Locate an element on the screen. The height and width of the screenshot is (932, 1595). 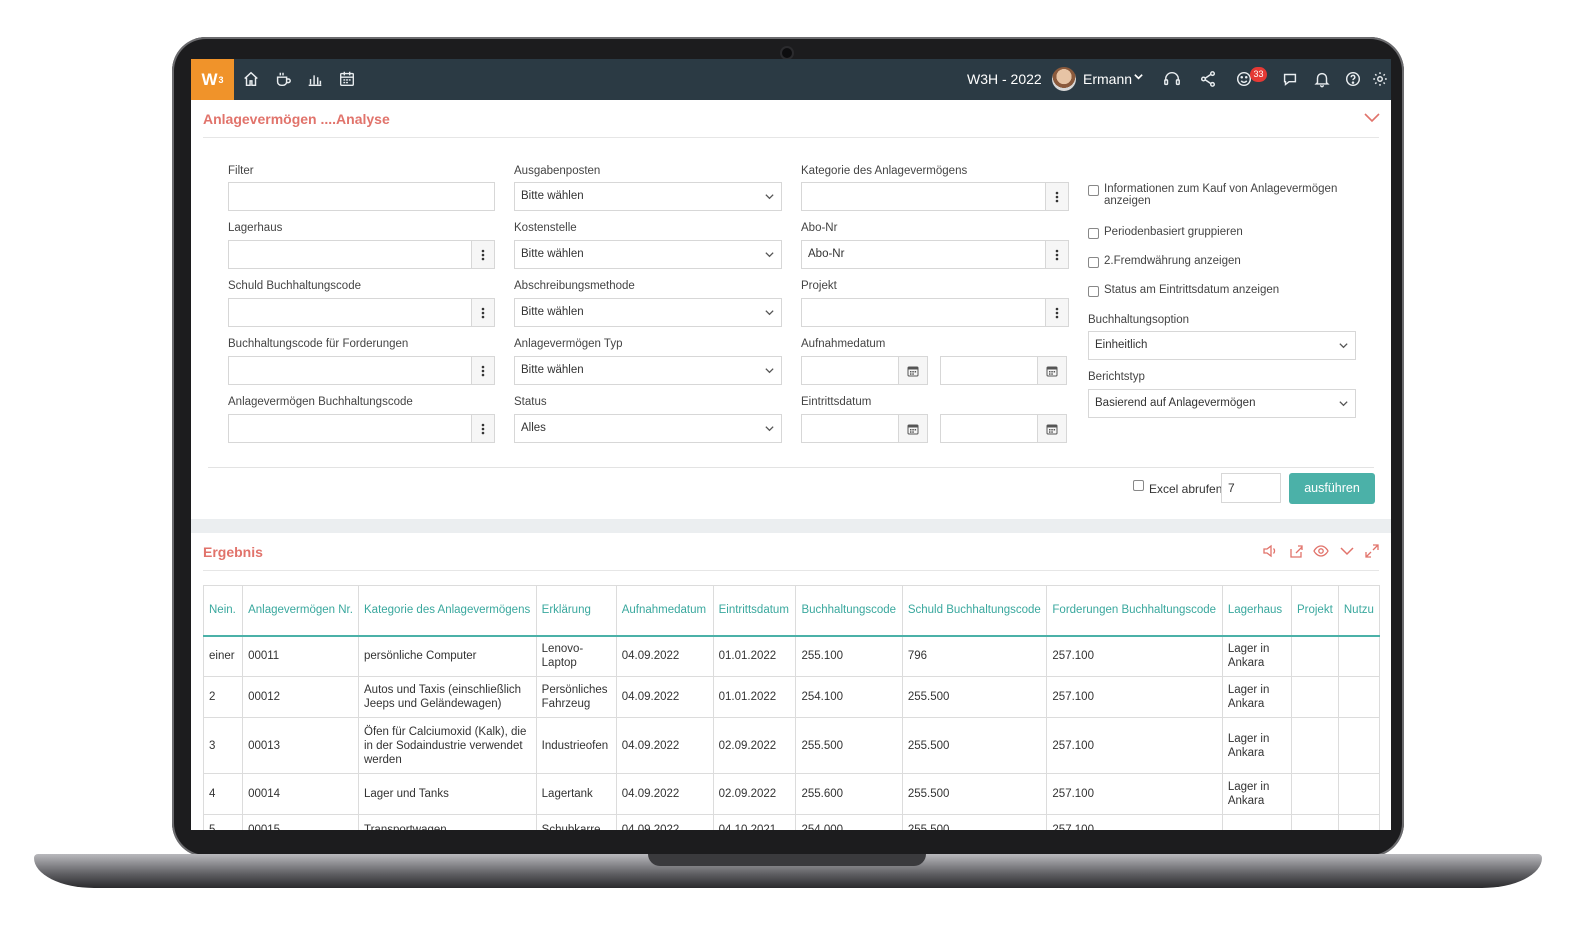
speaker-icon is located at coordinates (1270, 551).